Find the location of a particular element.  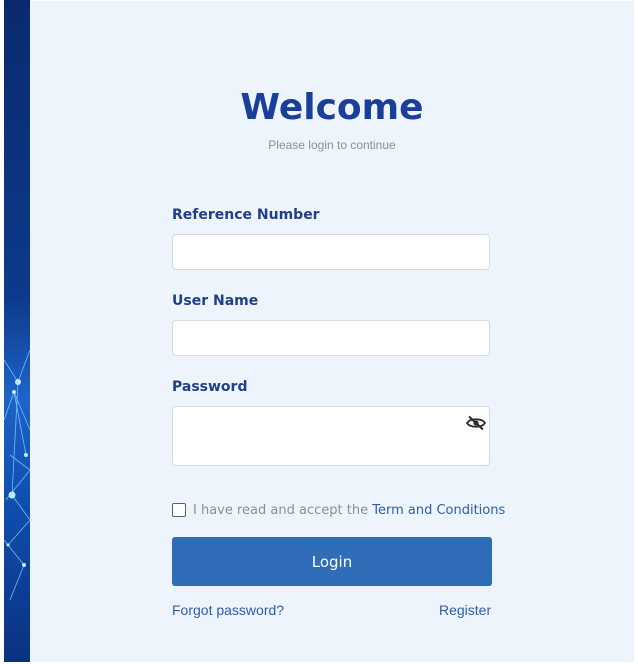

decorative-network-panel is located at coordinates (17, 331).